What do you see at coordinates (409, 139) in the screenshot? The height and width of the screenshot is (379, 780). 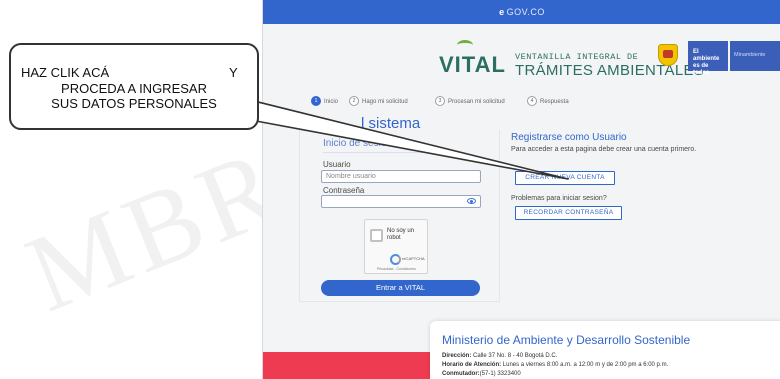 I see `pointer-arrow` at bounding box center [409, 139].